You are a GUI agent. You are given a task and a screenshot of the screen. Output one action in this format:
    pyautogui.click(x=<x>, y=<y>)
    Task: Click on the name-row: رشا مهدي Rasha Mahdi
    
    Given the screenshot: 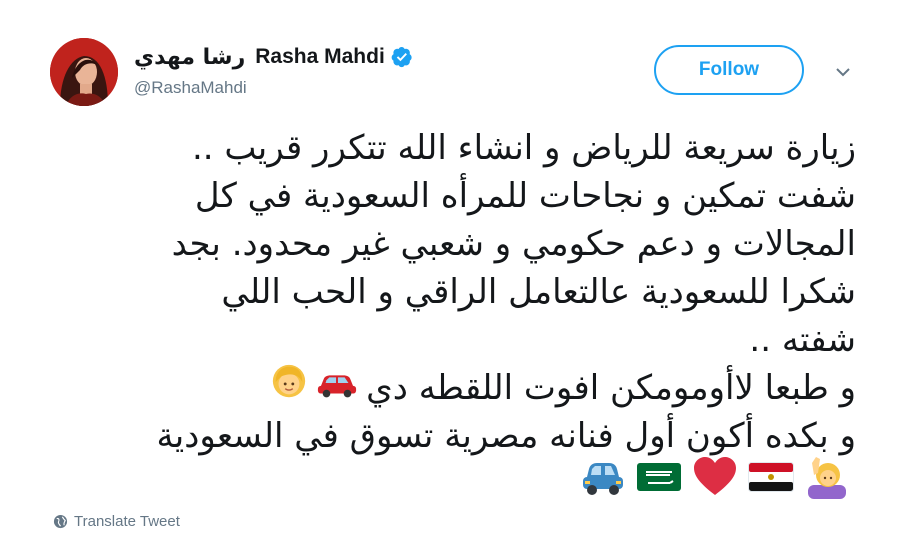 What is the action you would take?
    pyautogui.click(x=273, y=57)
    